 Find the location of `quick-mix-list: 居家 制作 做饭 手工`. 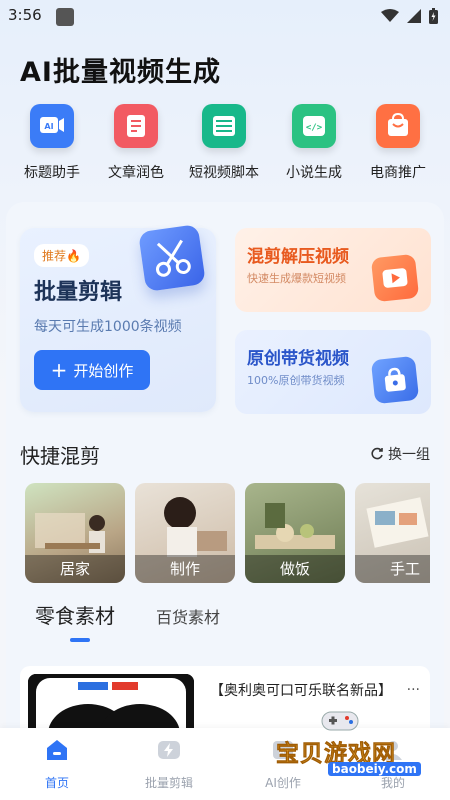

quick-mix-list: 居家 制作 做饭 手工 is located at coordinates (227, 533).